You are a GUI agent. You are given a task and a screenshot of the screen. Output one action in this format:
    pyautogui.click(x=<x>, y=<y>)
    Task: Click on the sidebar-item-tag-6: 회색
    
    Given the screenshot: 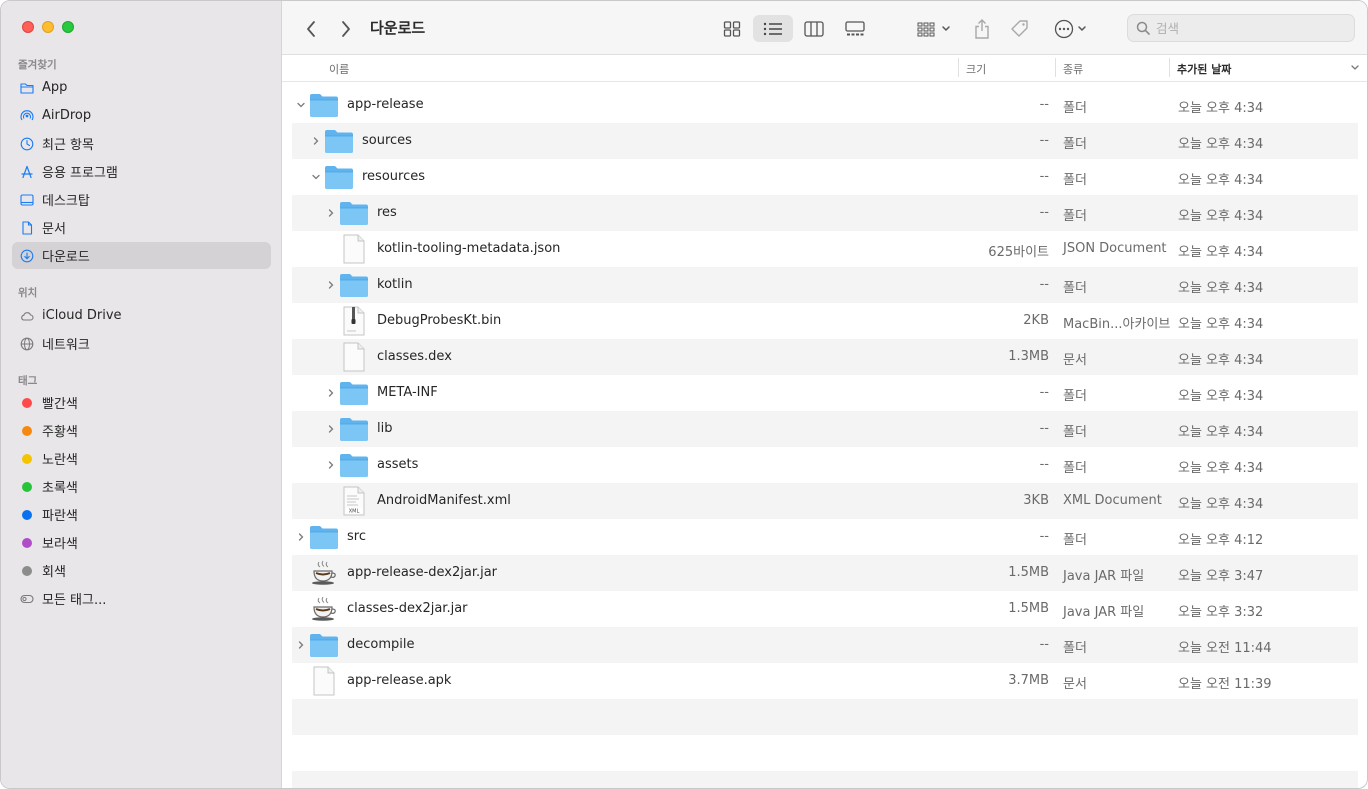 What is the action you would take?
    pyautogui.click(x=141, y=570)
    